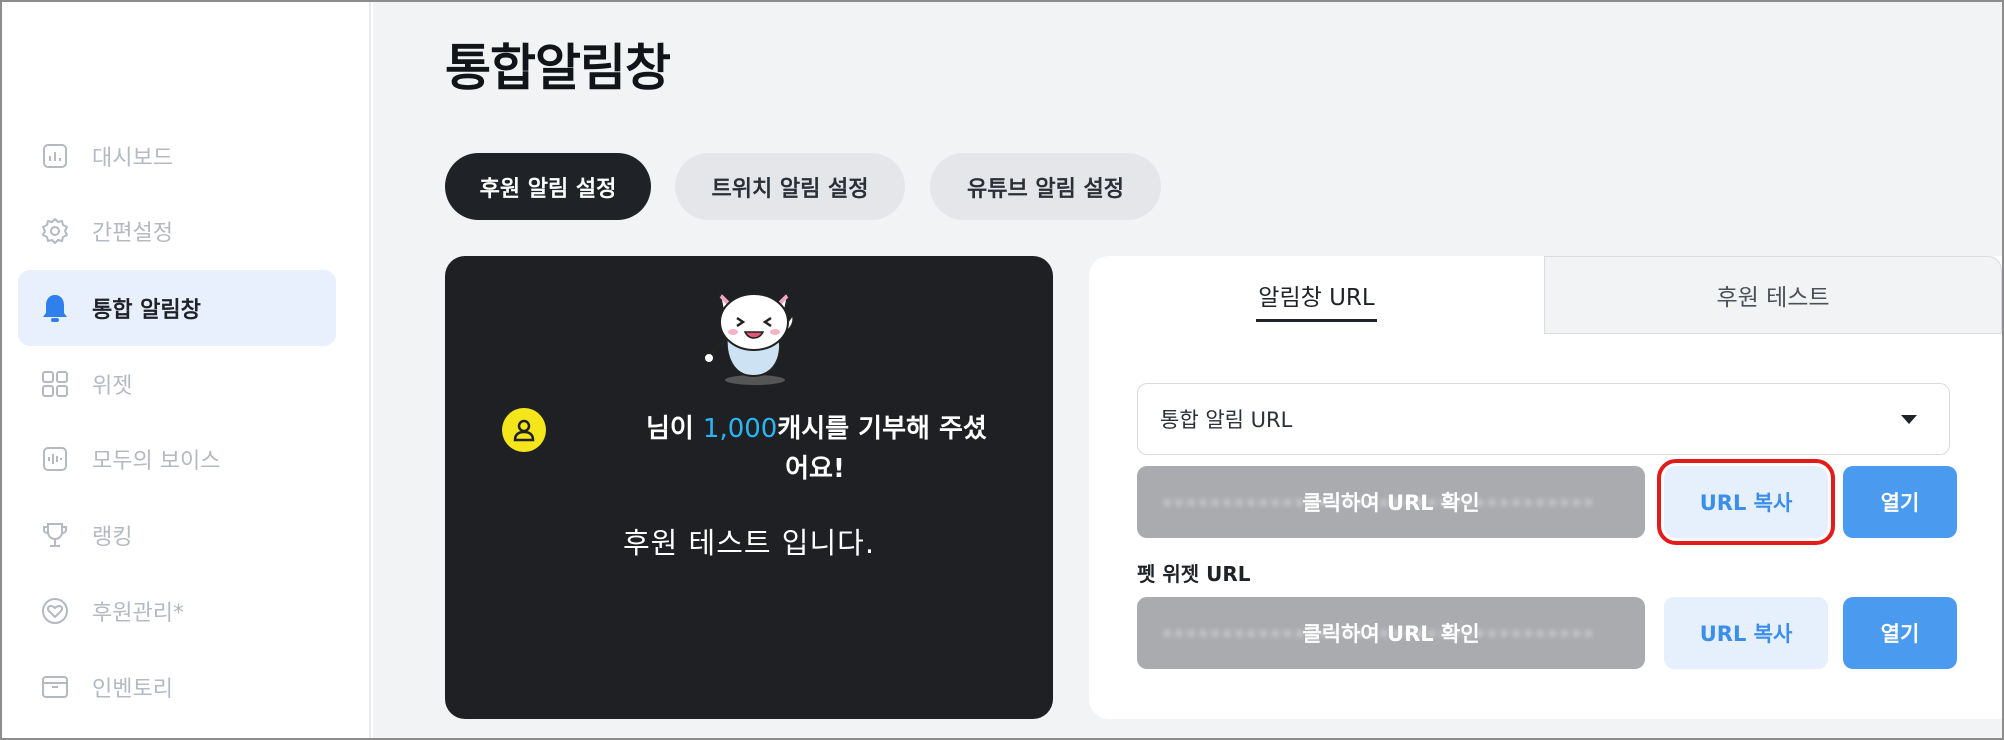 The image size is (2004, 740). What do you see at coordinates (882, 429) in the screenshot?
I see `alert-suffix: 캐시를 기부해 주셨` at bounding box center [882, 429].